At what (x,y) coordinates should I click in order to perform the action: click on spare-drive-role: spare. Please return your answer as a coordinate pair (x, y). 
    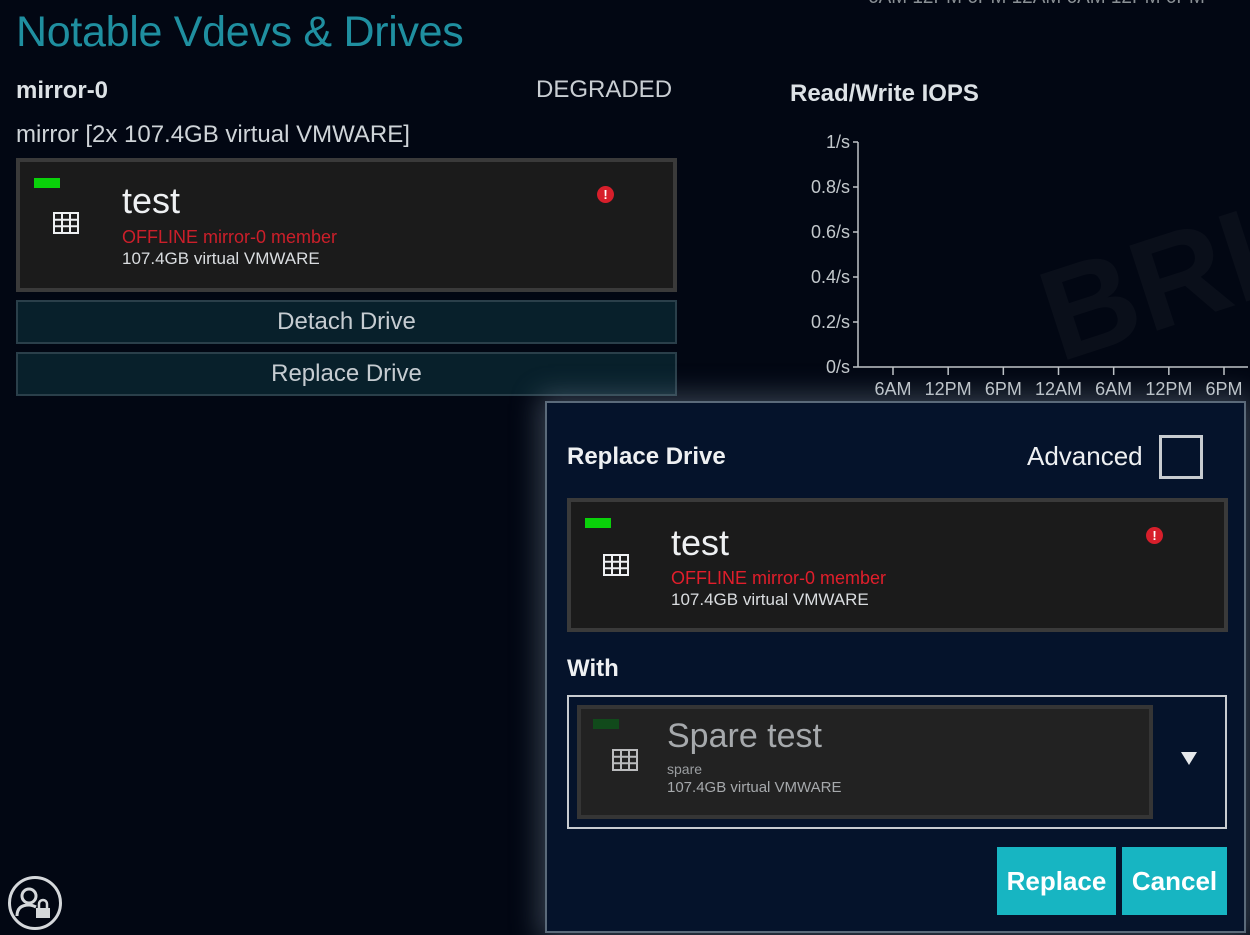
    Looking at the image, I should click on (685, 769).